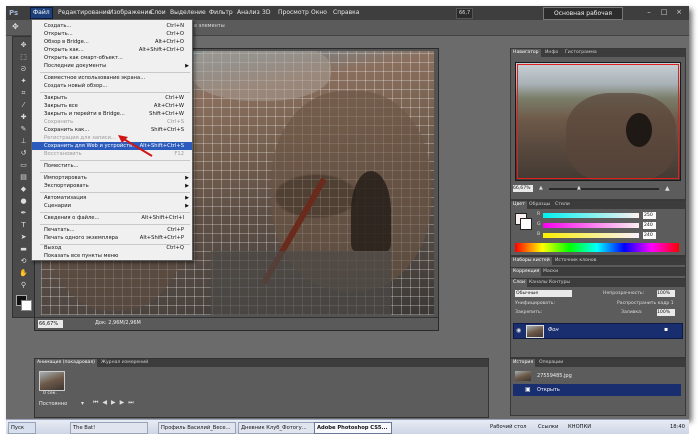 This screenshot has width=699, height=445. Describe the element at coordinates (158, 13) in the screenshot. I see `menu-layers: Слои` at that location.